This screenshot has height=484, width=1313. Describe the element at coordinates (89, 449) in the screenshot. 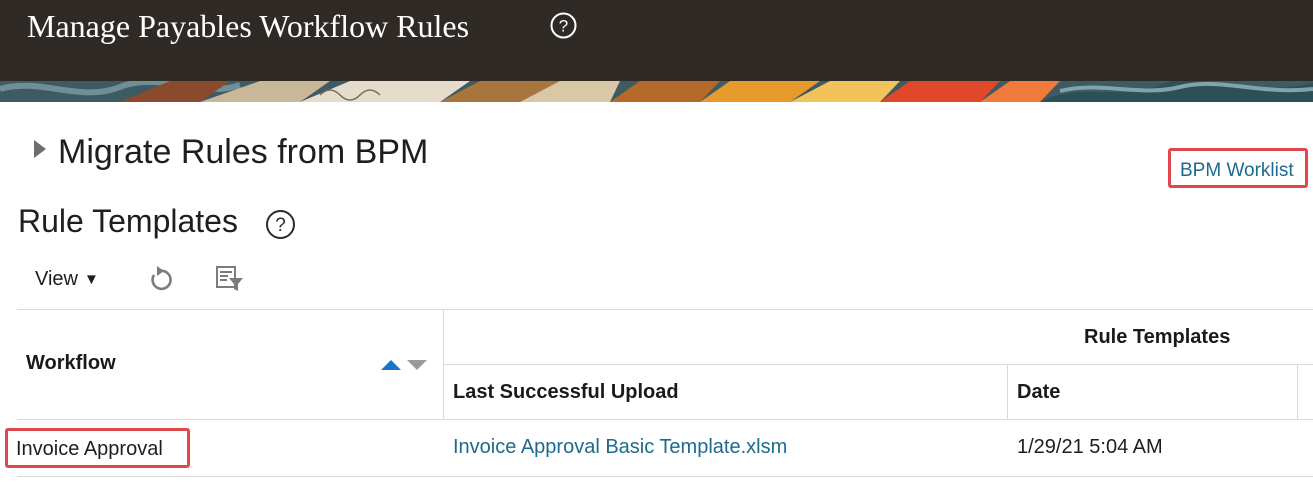

I see `workflow-cell: Invoice Approval` at that location.